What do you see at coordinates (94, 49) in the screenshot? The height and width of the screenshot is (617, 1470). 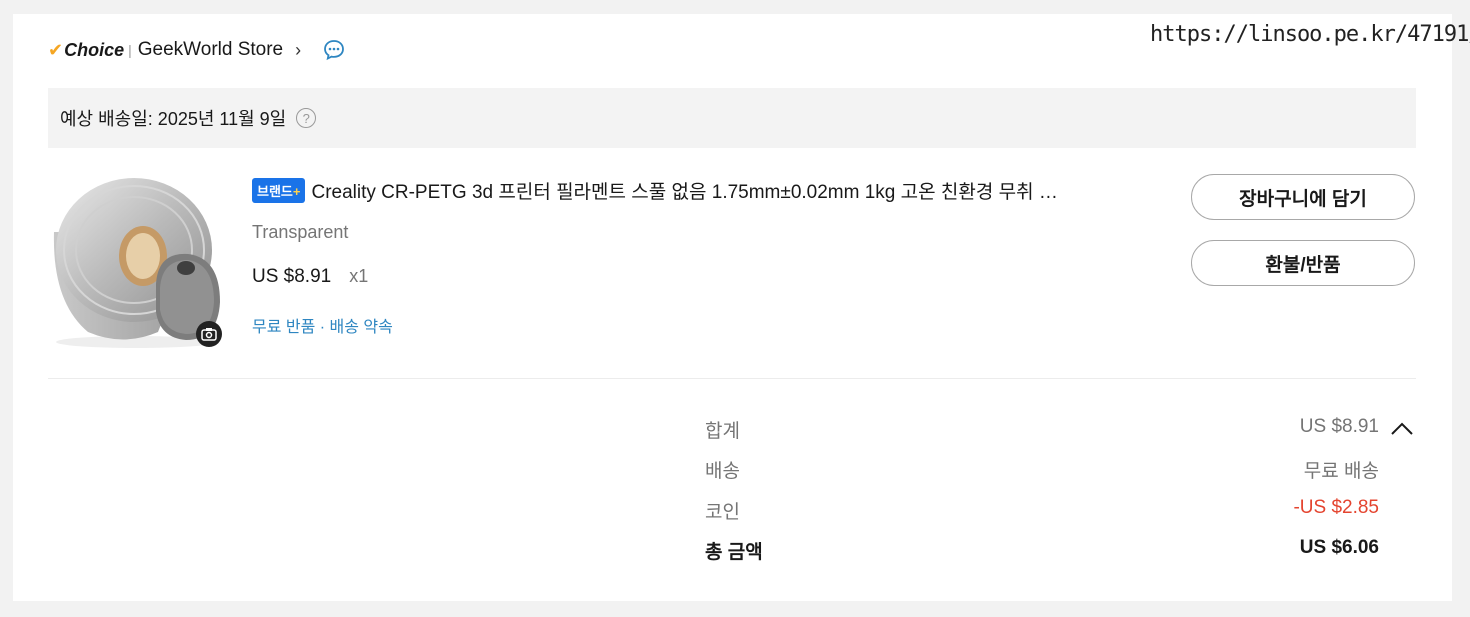 I see `choice-label: Choice` at bounding box center [94, 49].